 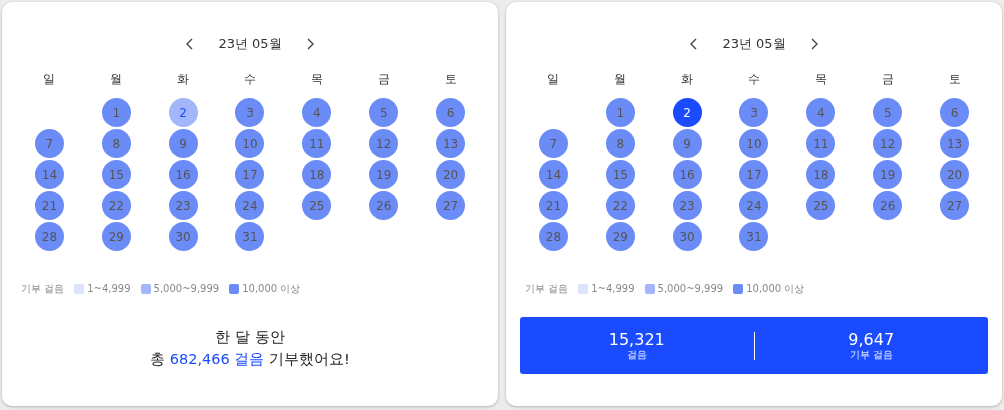 I want to click on stat-value: 9,647, so click(x=871, y=339).